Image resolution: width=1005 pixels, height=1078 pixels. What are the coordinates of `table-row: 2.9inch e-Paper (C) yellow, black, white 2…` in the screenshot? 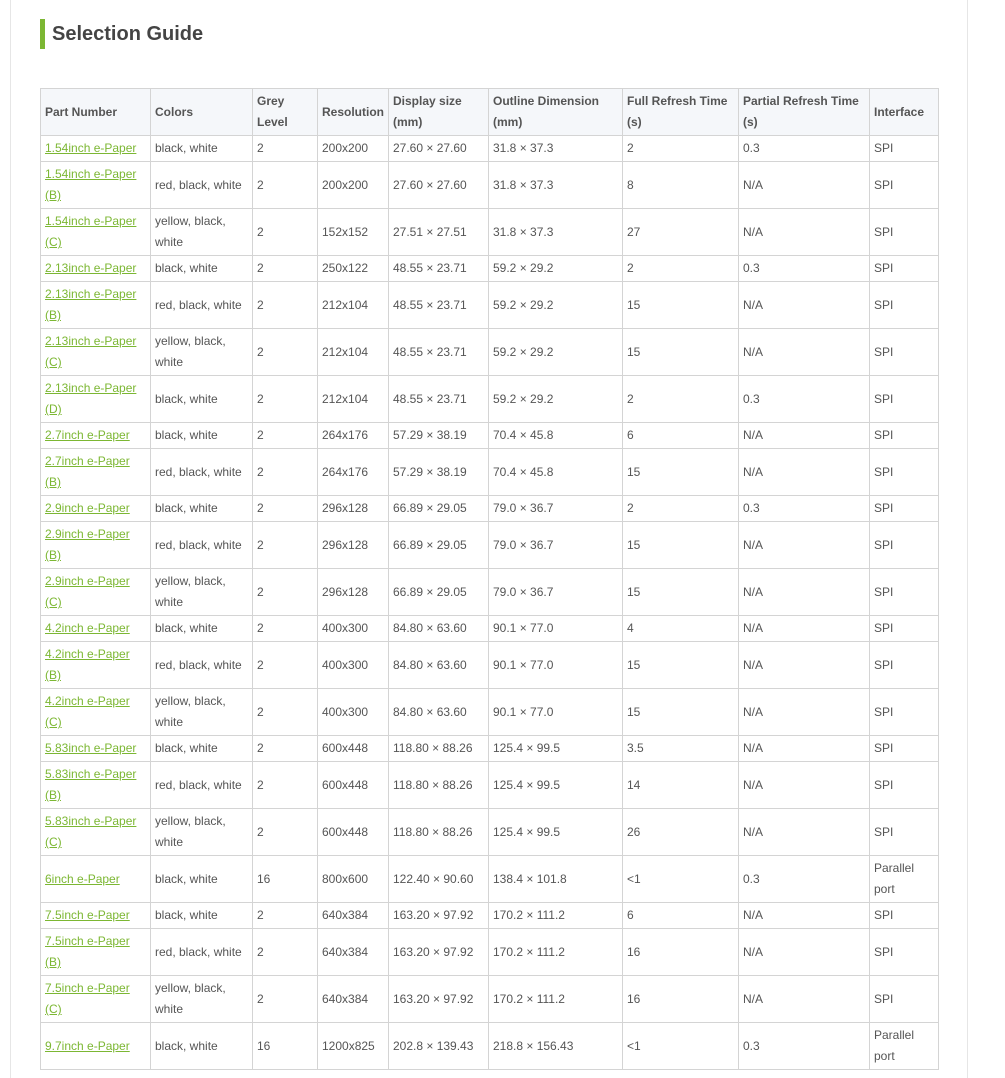 It's located at (489, 592).